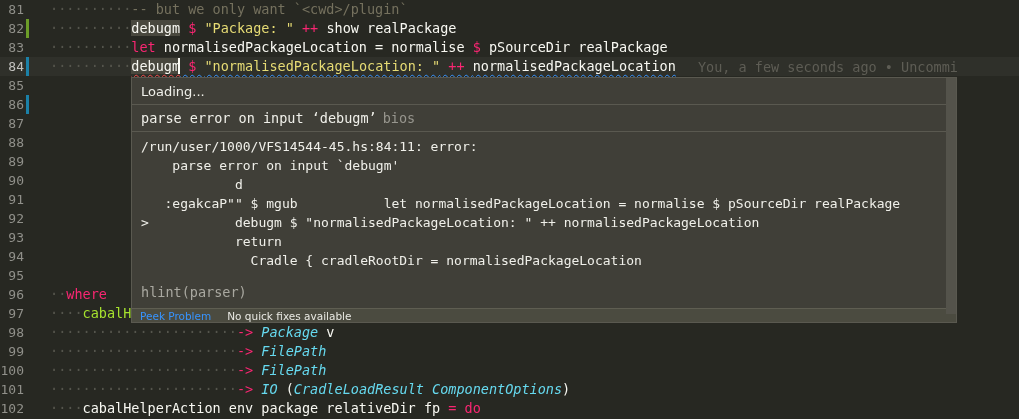 The width and height of the screenshot is (1019, 419). What do you see at coordinates (78, 294) in the screenshot?
I see `code-line: ··where` at bounding box center [78, 294].